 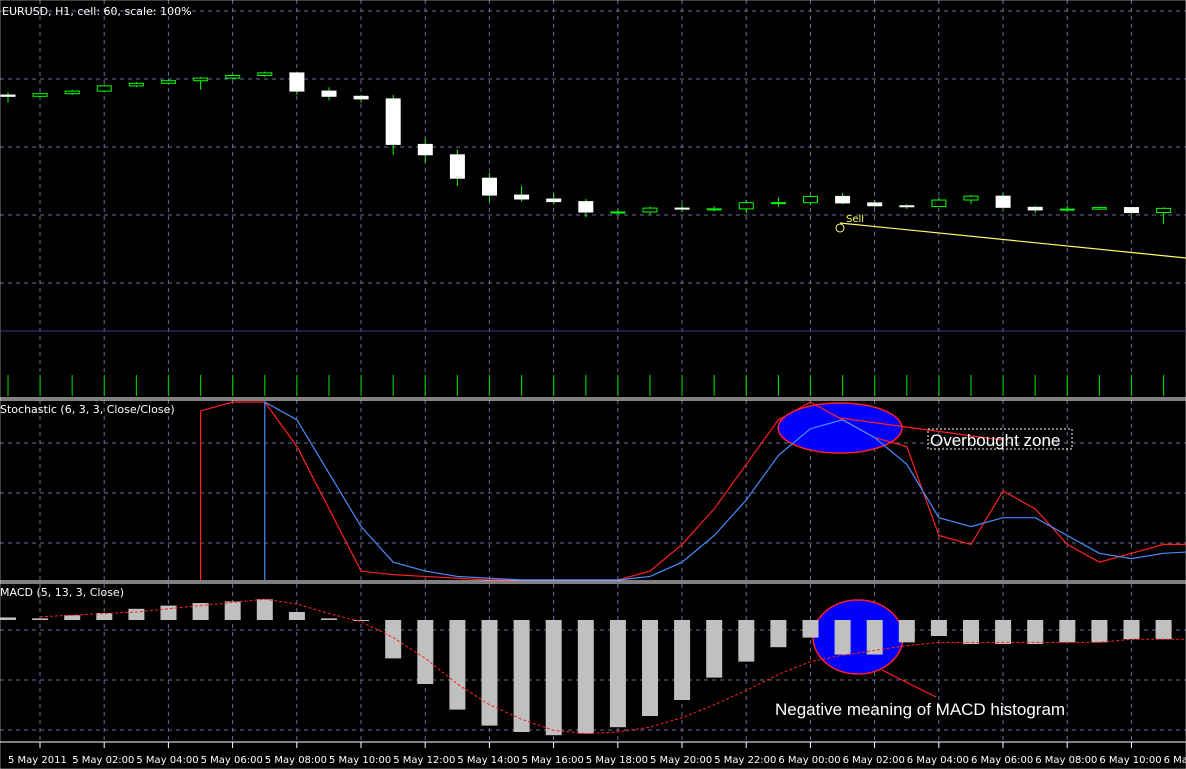 What do you see at coordinates (855, 219) in the screenshot?
I see `sell-label: Sell` at bounding box center [855, 219].